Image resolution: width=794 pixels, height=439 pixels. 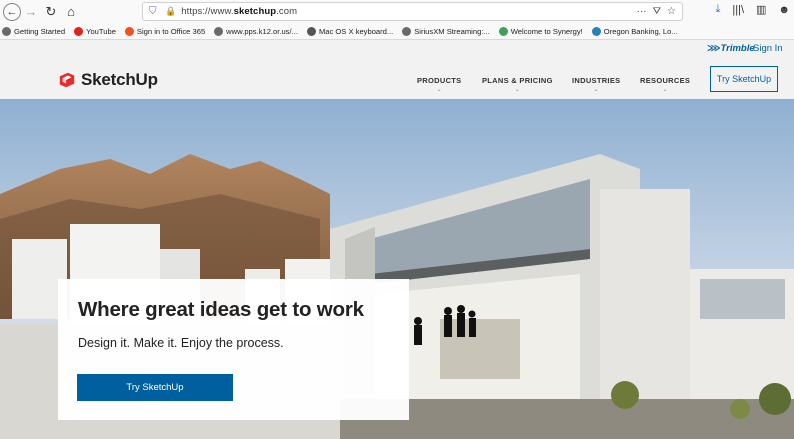 What do you see at coordinates (596, 84) in the screenshot?
I see `nav-industries: INDUSTRIES ⌄` at bounding box center [596, 84].